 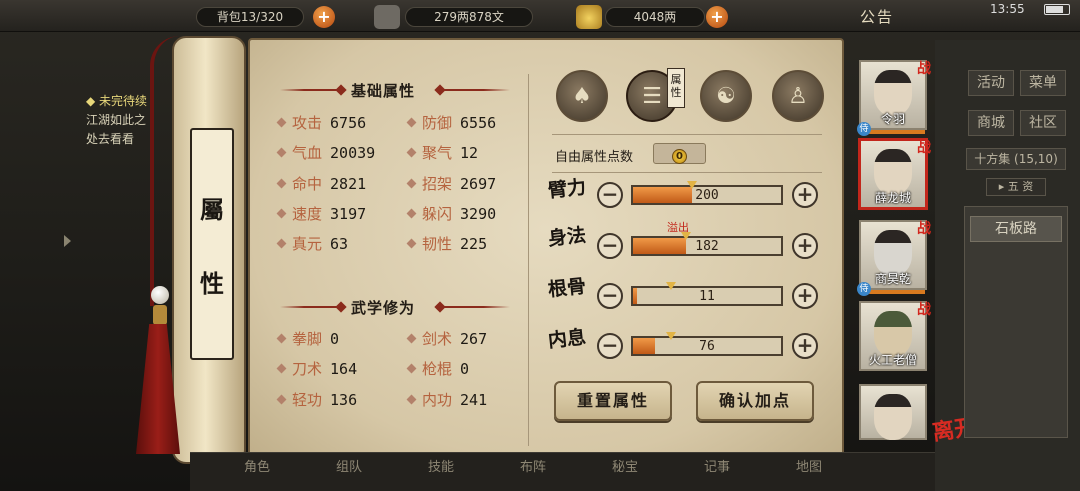 I want to click on martial-title: 武学修为, so click(x=383, y=308).